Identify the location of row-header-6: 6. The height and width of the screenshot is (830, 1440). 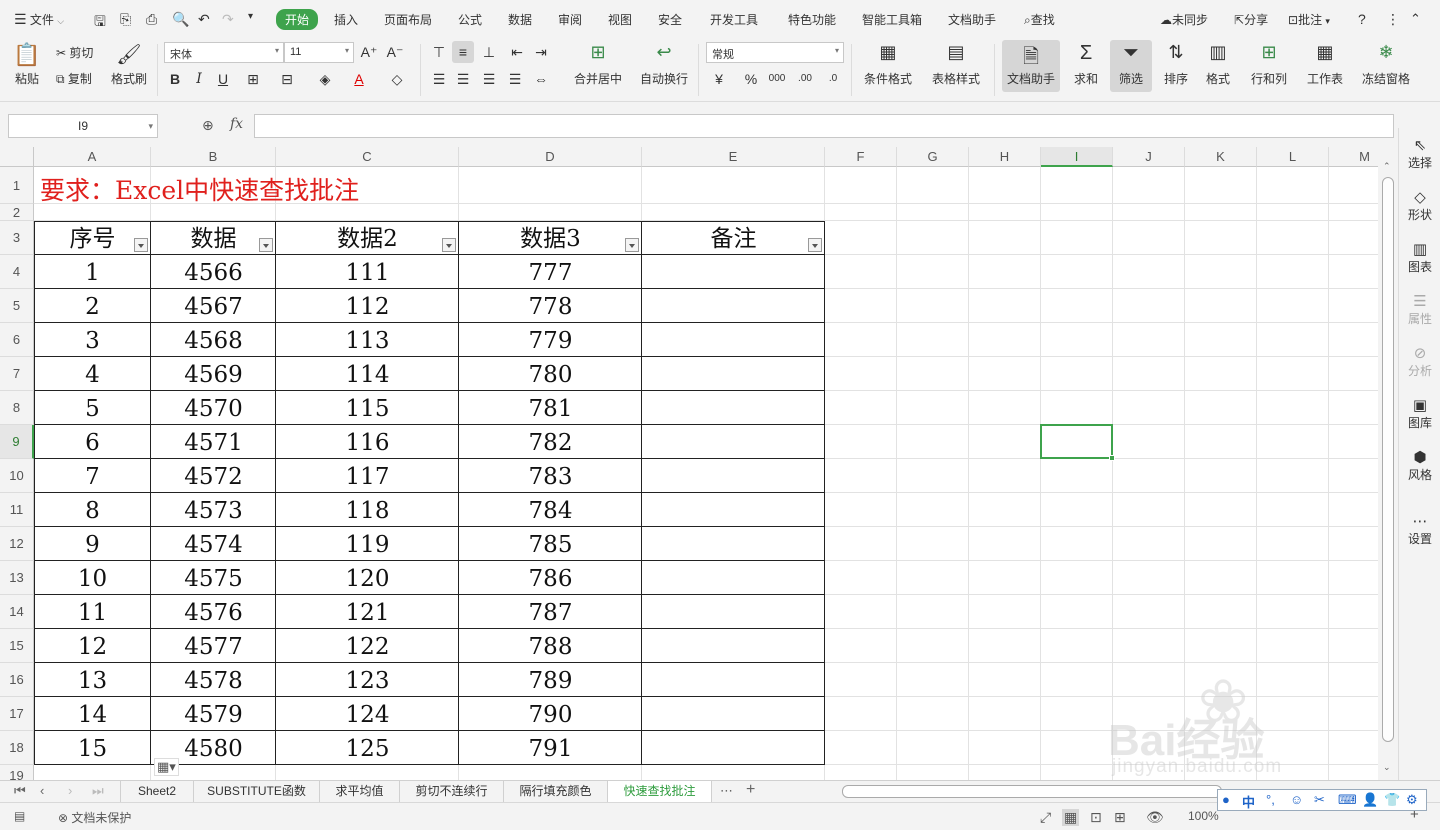
(17, 340).